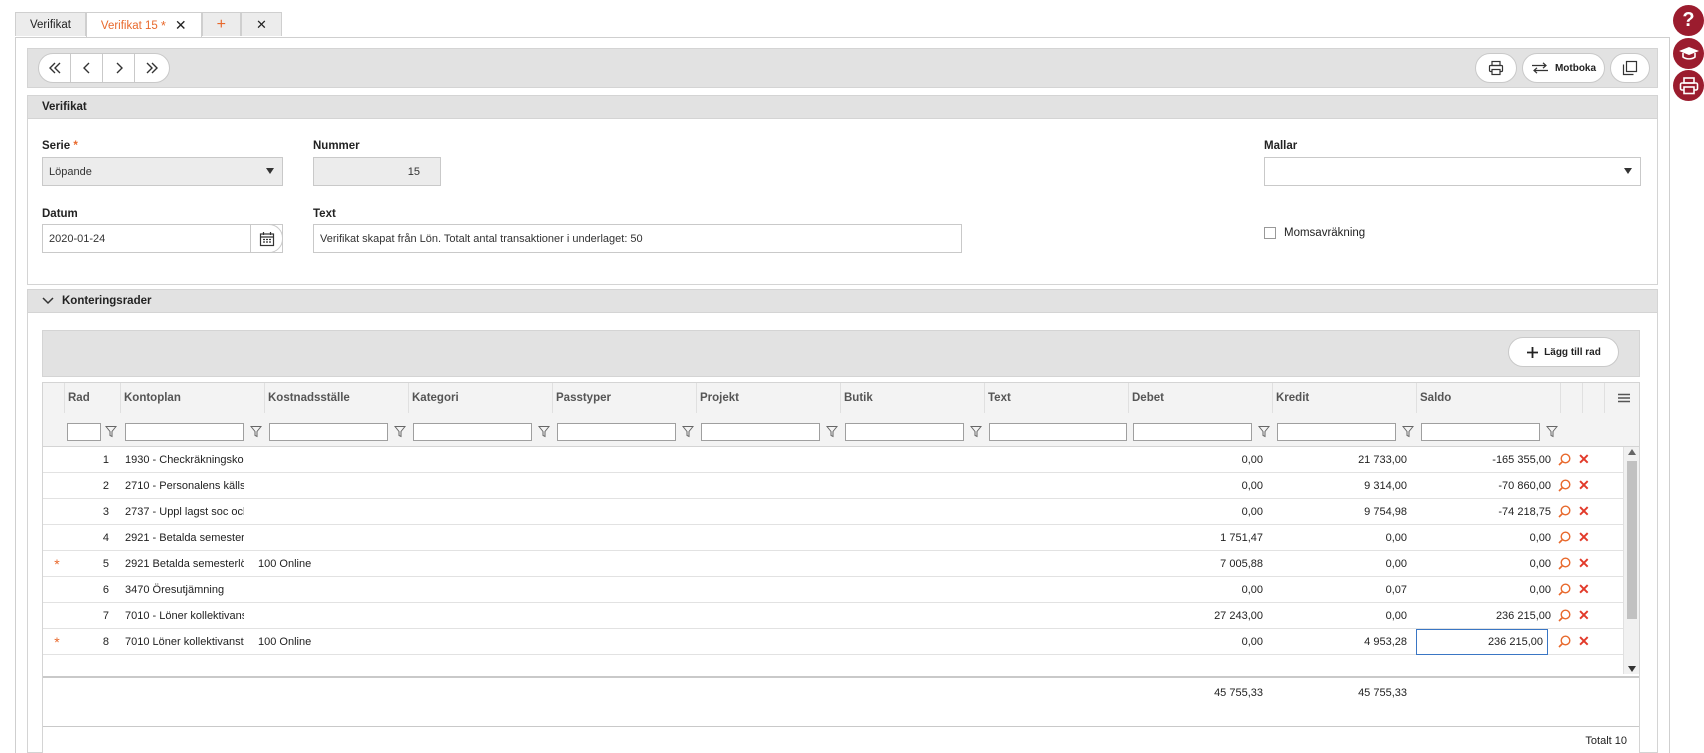  I want to click on scroll-down-arrow-icon, so click(1632, 669).